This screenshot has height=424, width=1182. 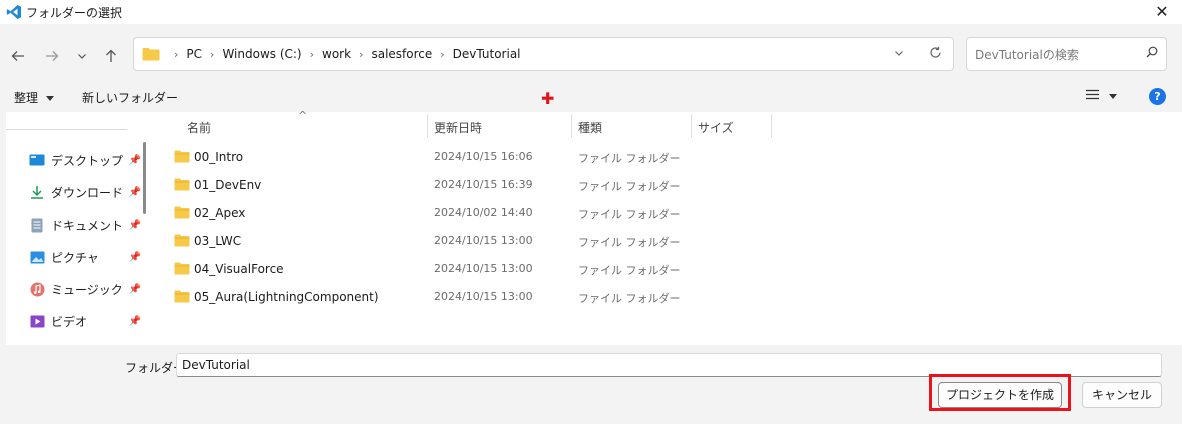 What do you see at coordinates (37, 192) in the screenshot?
I see `download-icon` at bounding box center [37, 192].